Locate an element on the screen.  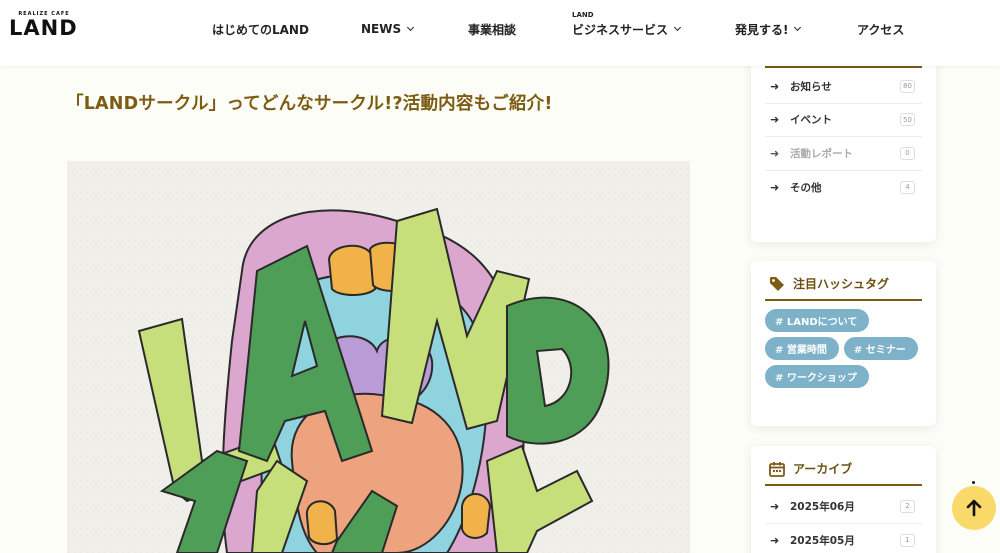
archive-list: ➜ 2025年06月 2 ➜ 2025年05月 1 is located at coordinates (843, 521).